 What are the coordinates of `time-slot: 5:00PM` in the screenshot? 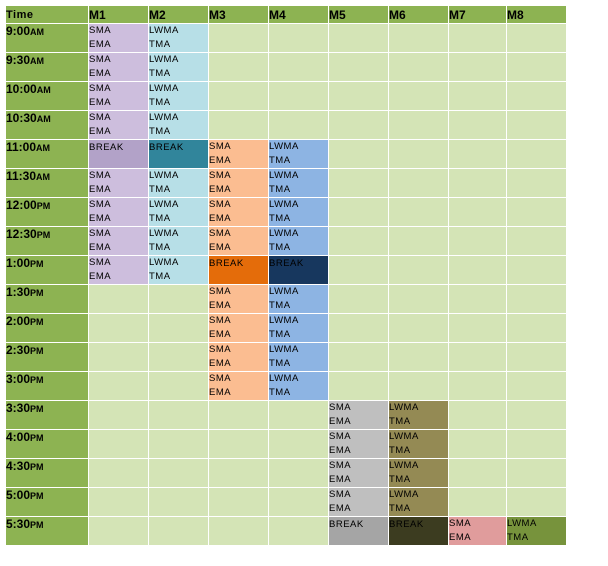 It's located at (47, 502).